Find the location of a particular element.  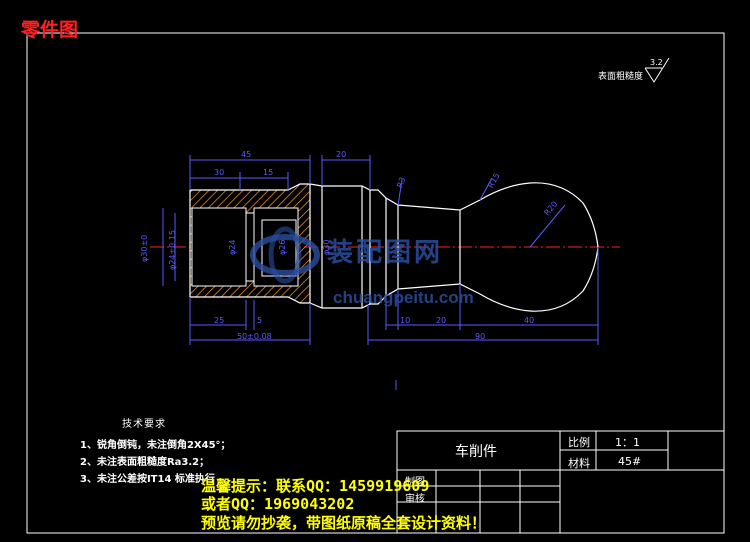

scale-label: 比例 is located at coordinates (579, 442).